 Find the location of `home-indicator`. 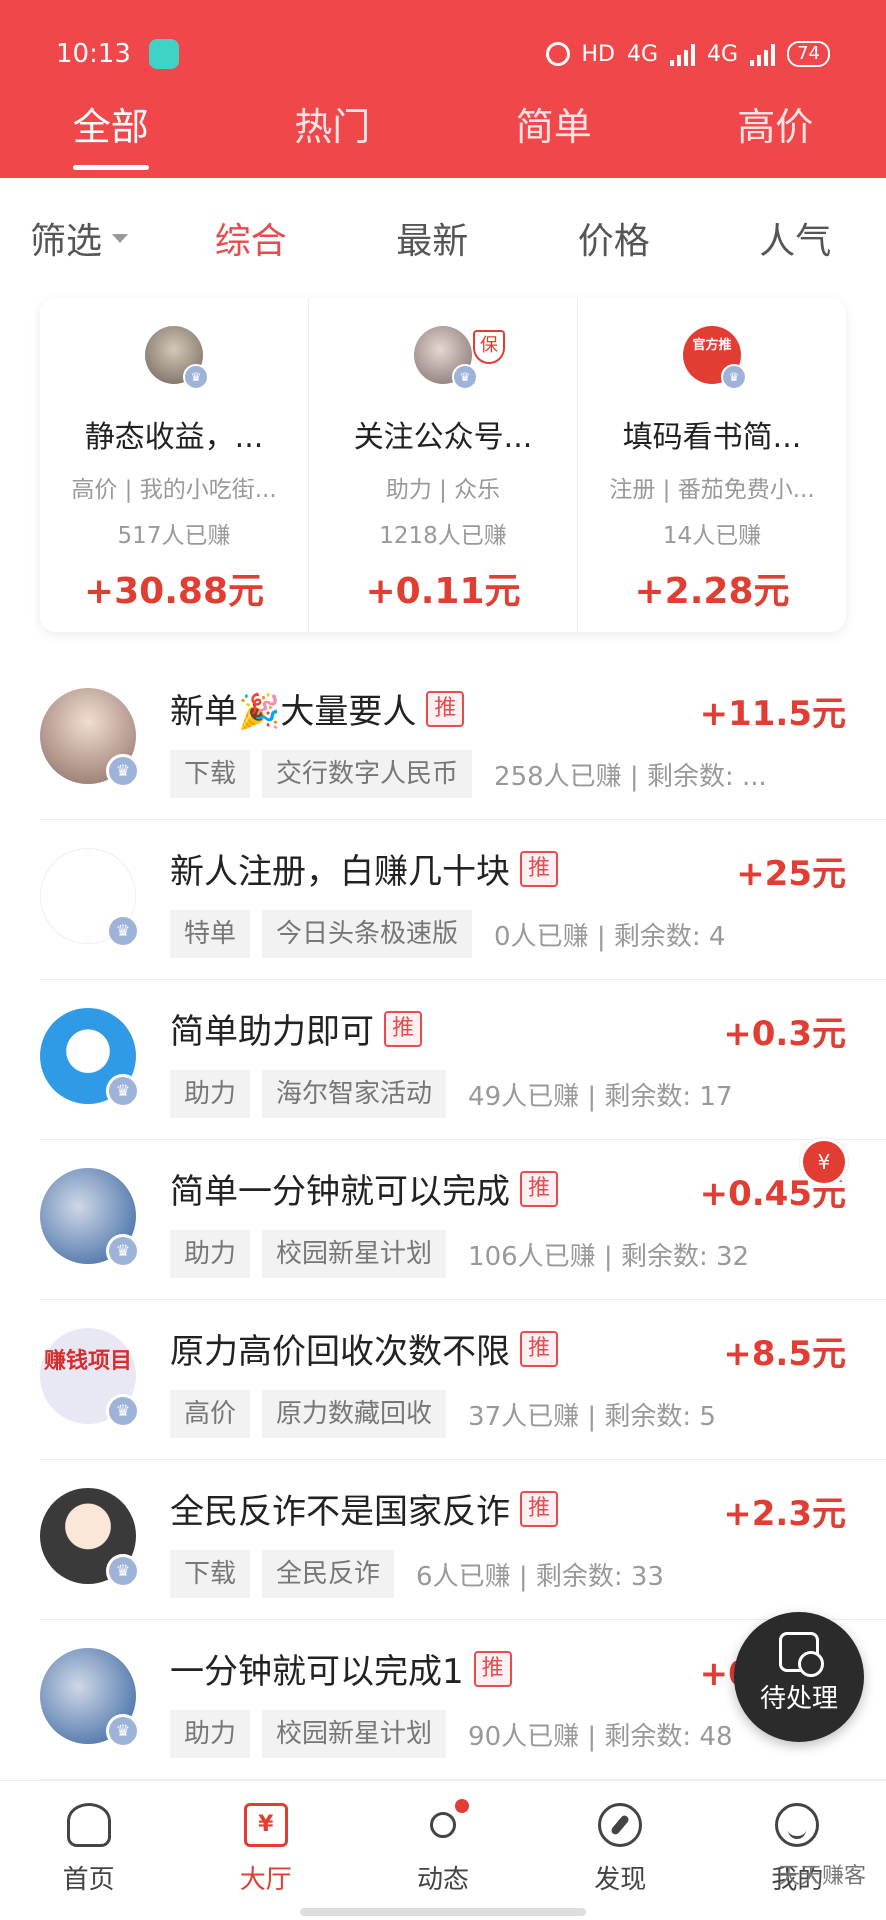

home-indicator is located at coordinates (443, 1912).